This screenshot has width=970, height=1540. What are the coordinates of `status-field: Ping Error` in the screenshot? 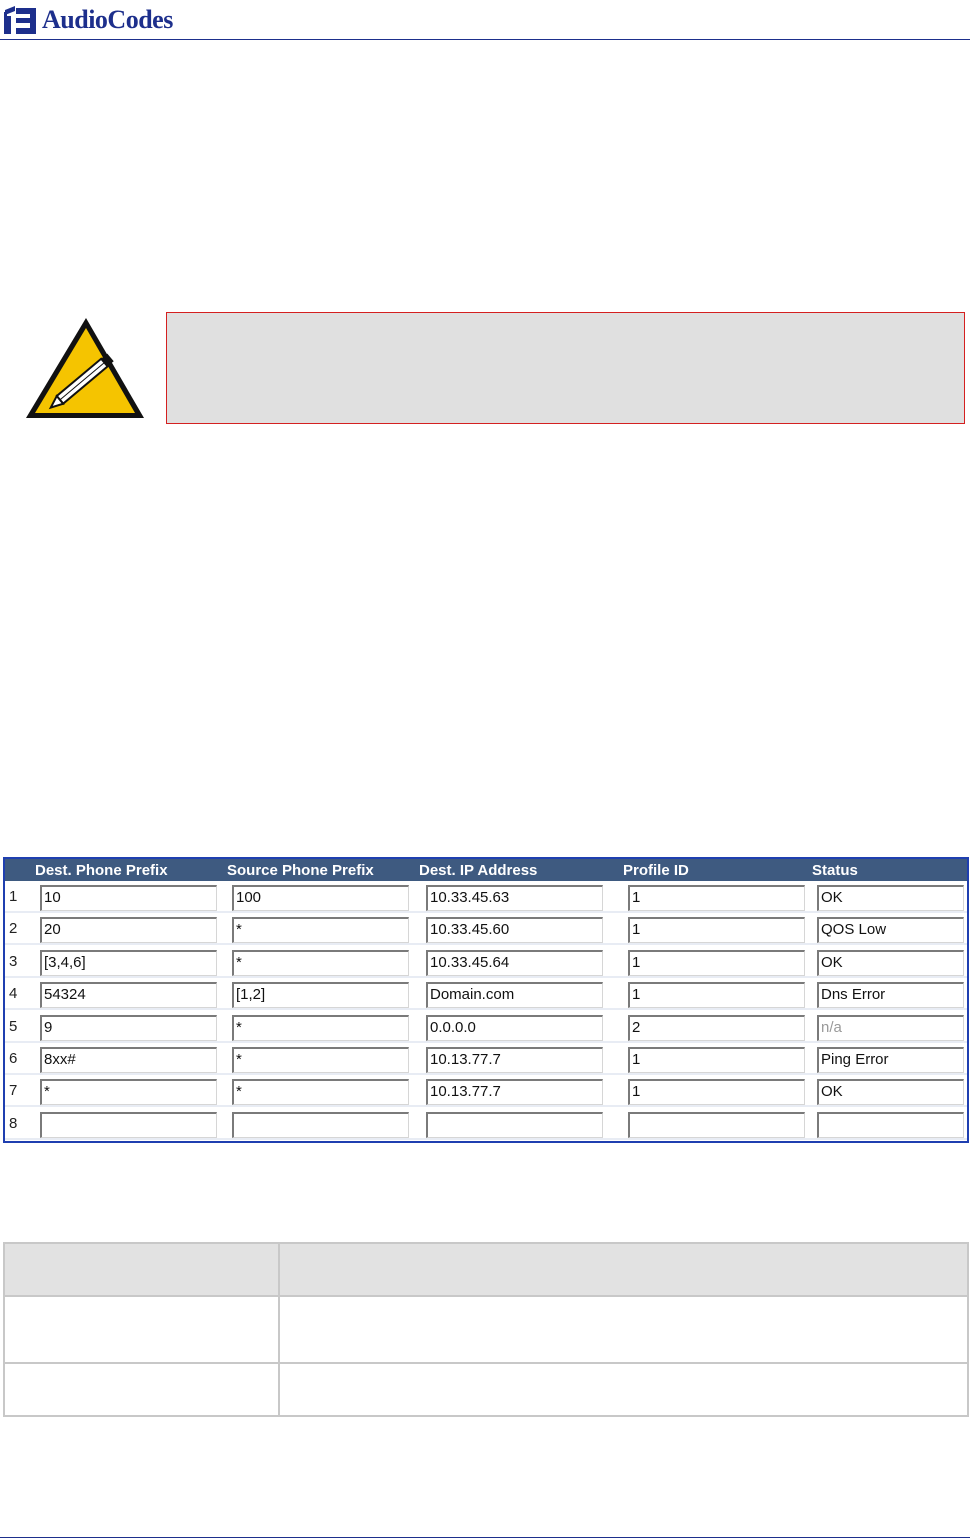 It's located at (890, 1060).